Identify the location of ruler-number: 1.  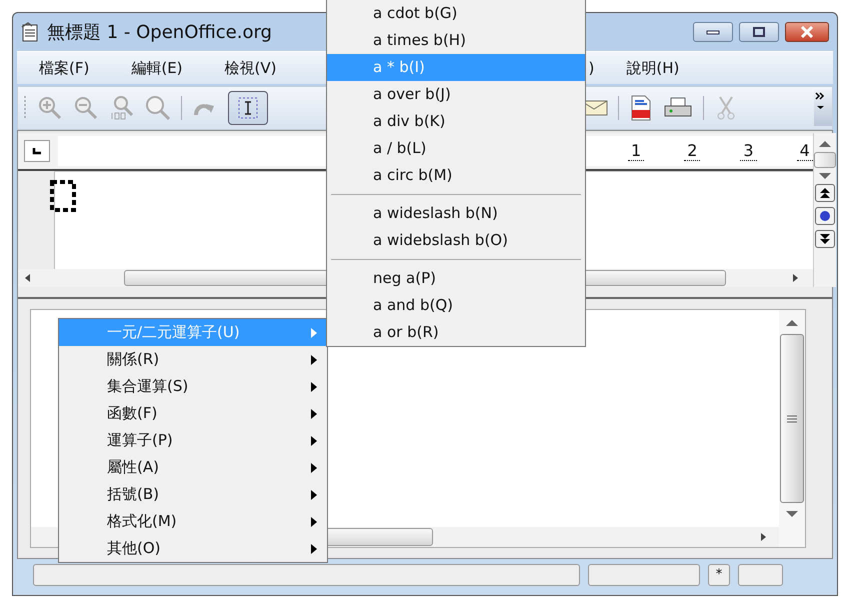
(636, 151).